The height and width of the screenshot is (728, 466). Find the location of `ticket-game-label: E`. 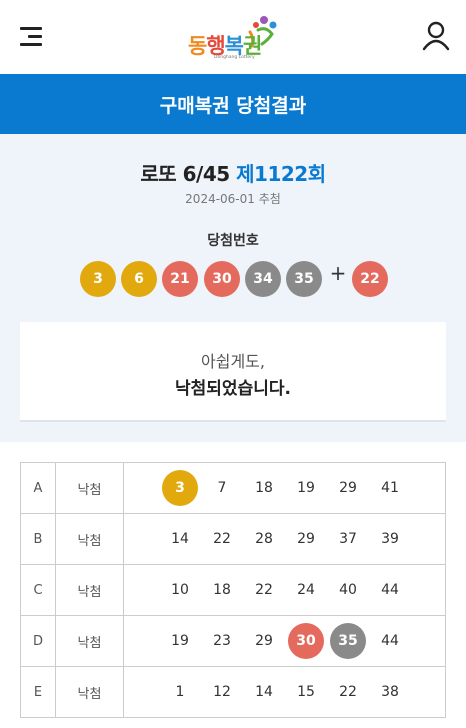

ticket-game-label: E is located at coordinates (38, 692).